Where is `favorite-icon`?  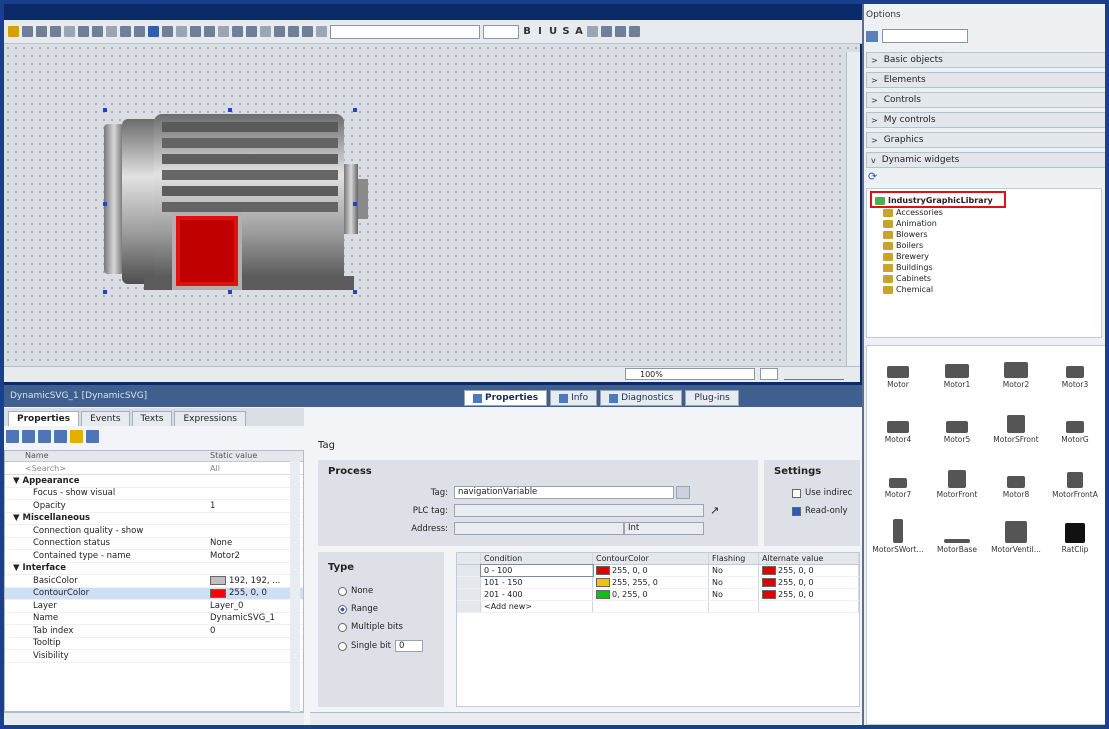 favorite-icon is located at coordinates (76, 436).